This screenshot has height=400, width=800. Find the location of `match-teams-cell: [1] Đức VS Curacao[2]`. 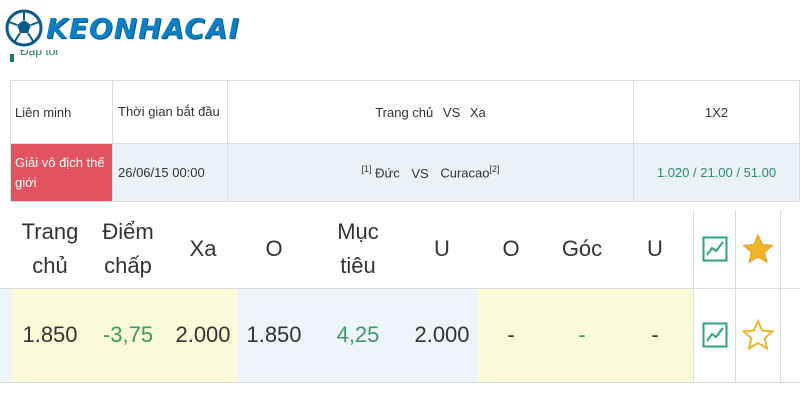

match-teams-cell: [1] Đức VS Curacao[2] is located at coordinates (430, 172).